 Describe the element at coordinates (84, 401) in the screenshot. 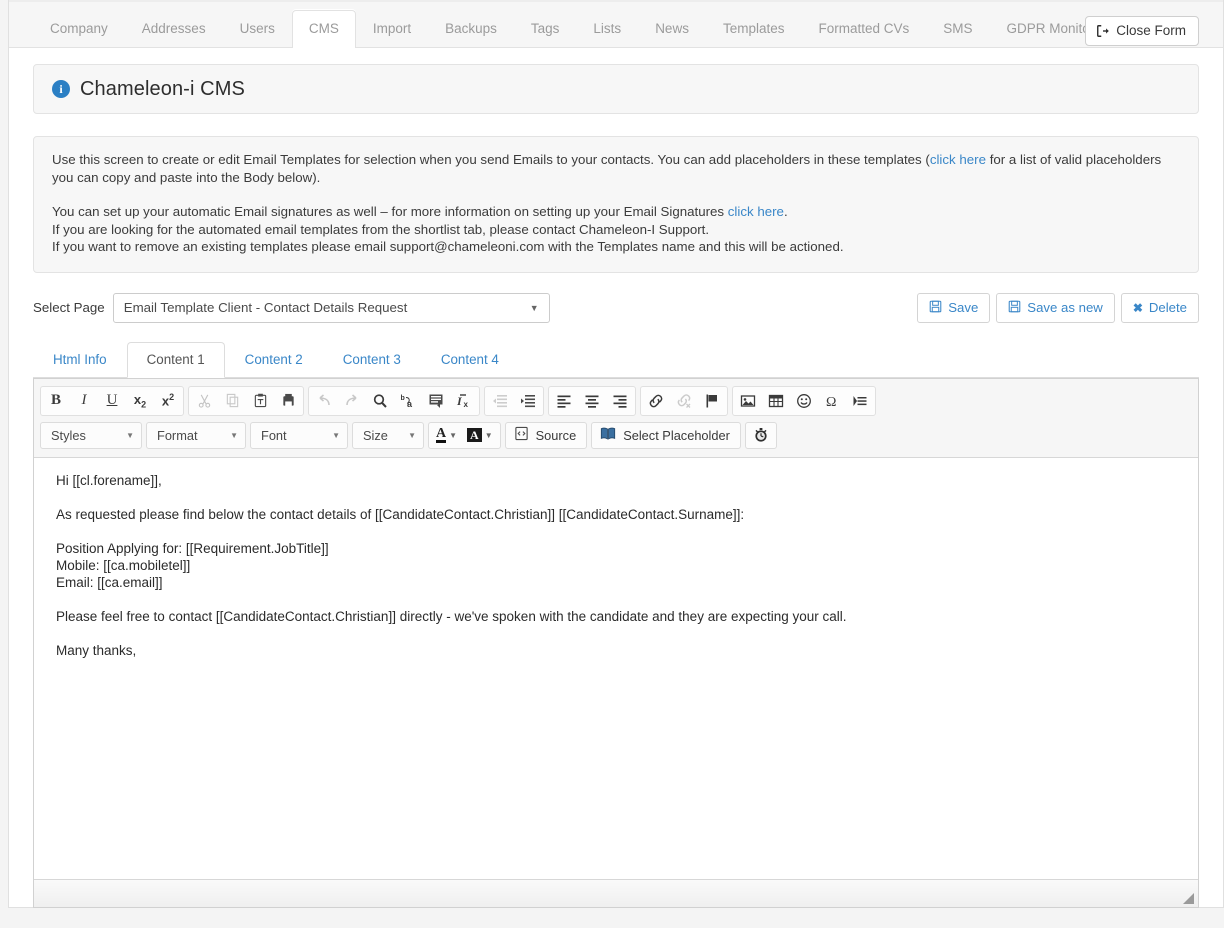

I see `italic-icon: I` at that location.